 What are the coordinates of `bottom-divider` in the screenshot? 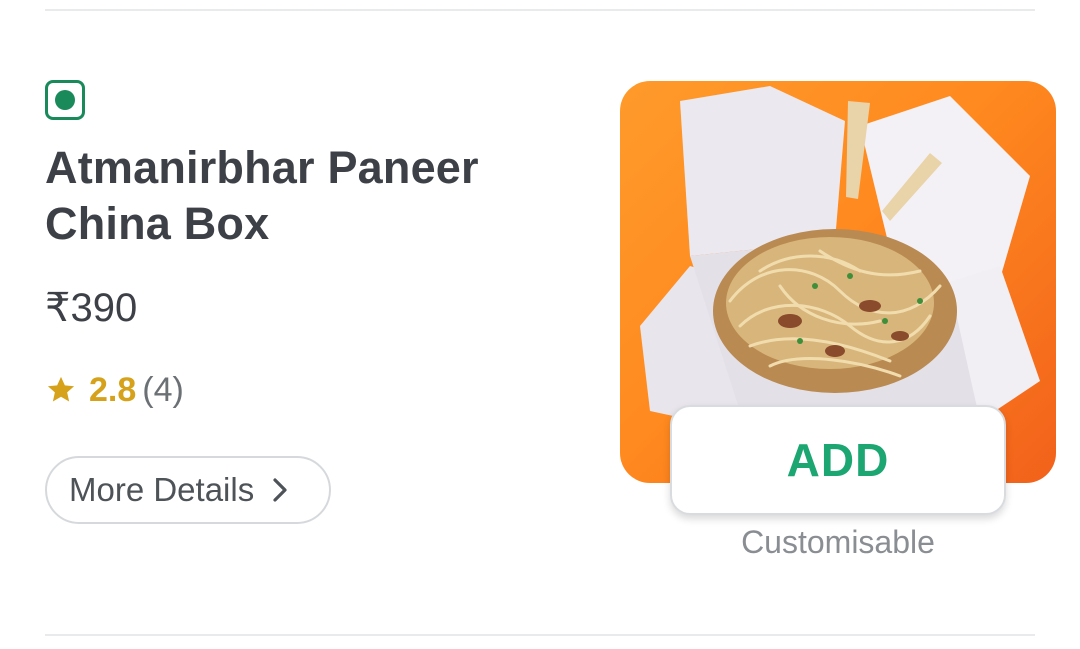 It's located at (540, 635).